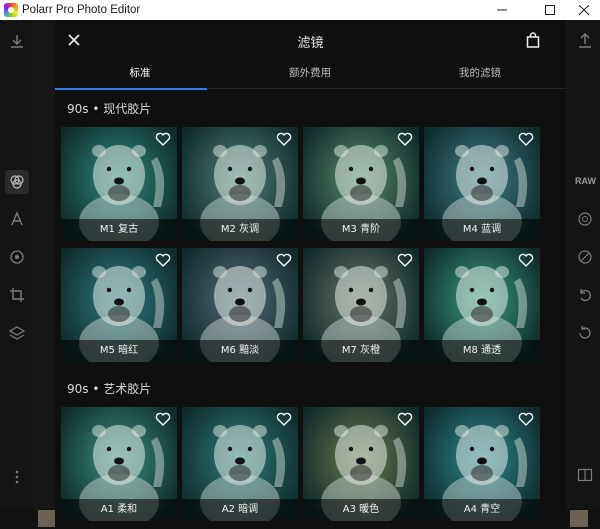  What do you see at coordinates (17, 295) in the screenshot?
I see `crop-tool-icon` at bounding box center [17, 295].